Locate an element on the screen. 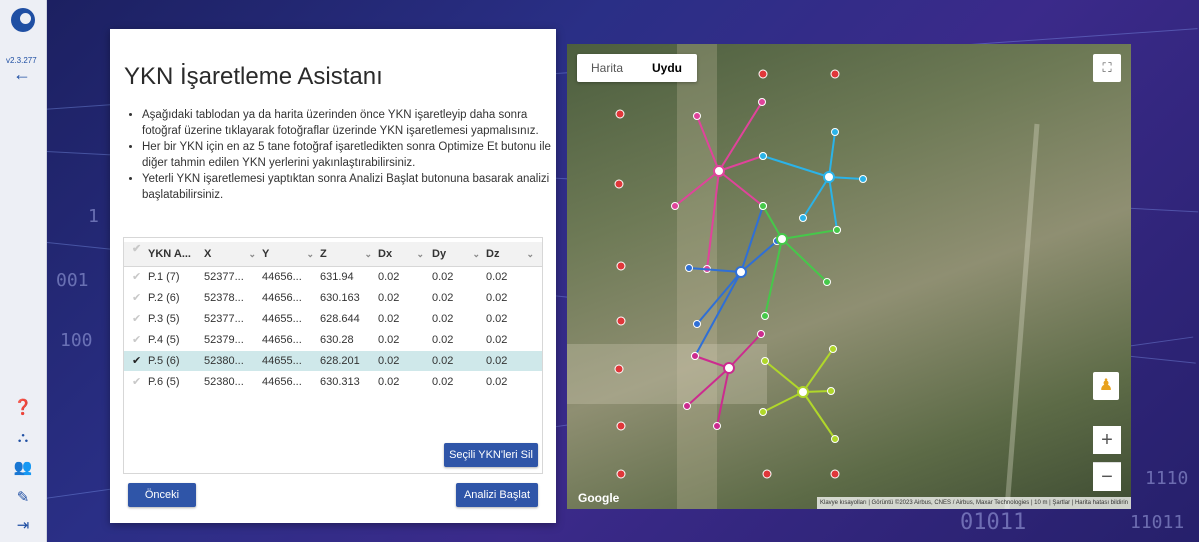 The height and width of the screenshot is (542, 1199). delete-selected-button: Seçili YKN'leri Sil is located at coordinates (491, 455).